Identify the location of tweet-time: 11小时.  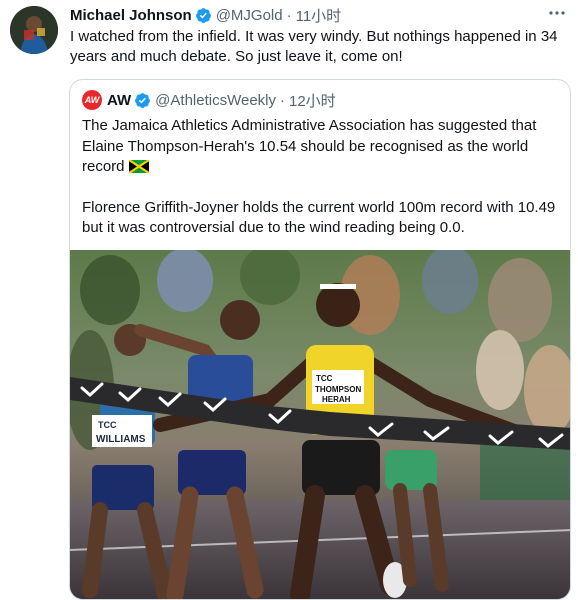
(319, 15).